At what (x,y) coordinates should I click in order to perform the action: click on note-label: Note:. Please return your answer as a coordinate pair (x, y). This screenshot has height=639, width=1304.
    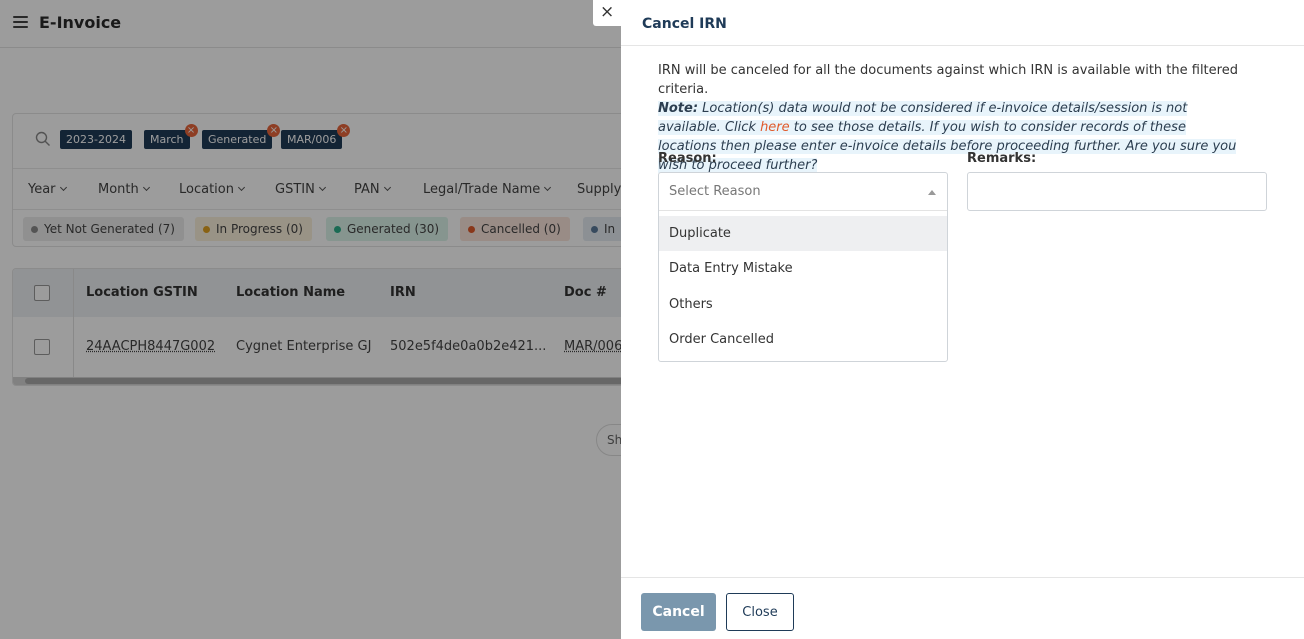
    Looking at the image, I should click on (678, 108).